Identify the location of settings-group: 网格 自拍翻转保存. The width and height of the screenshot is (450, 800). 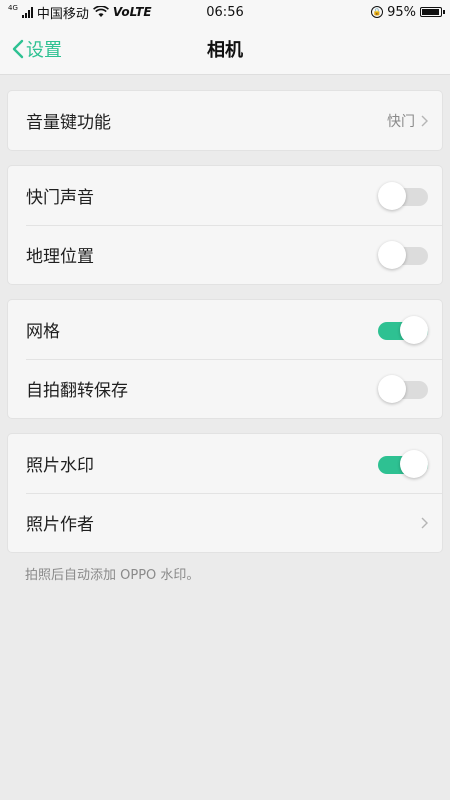
(225, 359).